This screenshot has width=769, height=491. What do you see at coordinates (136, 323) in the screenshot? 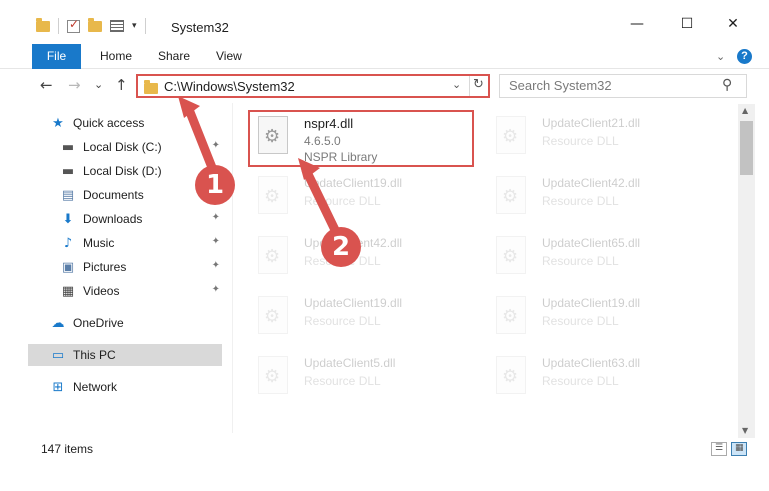
I see `sidebar-item-onedrive: ☁ OneDrive` at bounding box center [136, 323].